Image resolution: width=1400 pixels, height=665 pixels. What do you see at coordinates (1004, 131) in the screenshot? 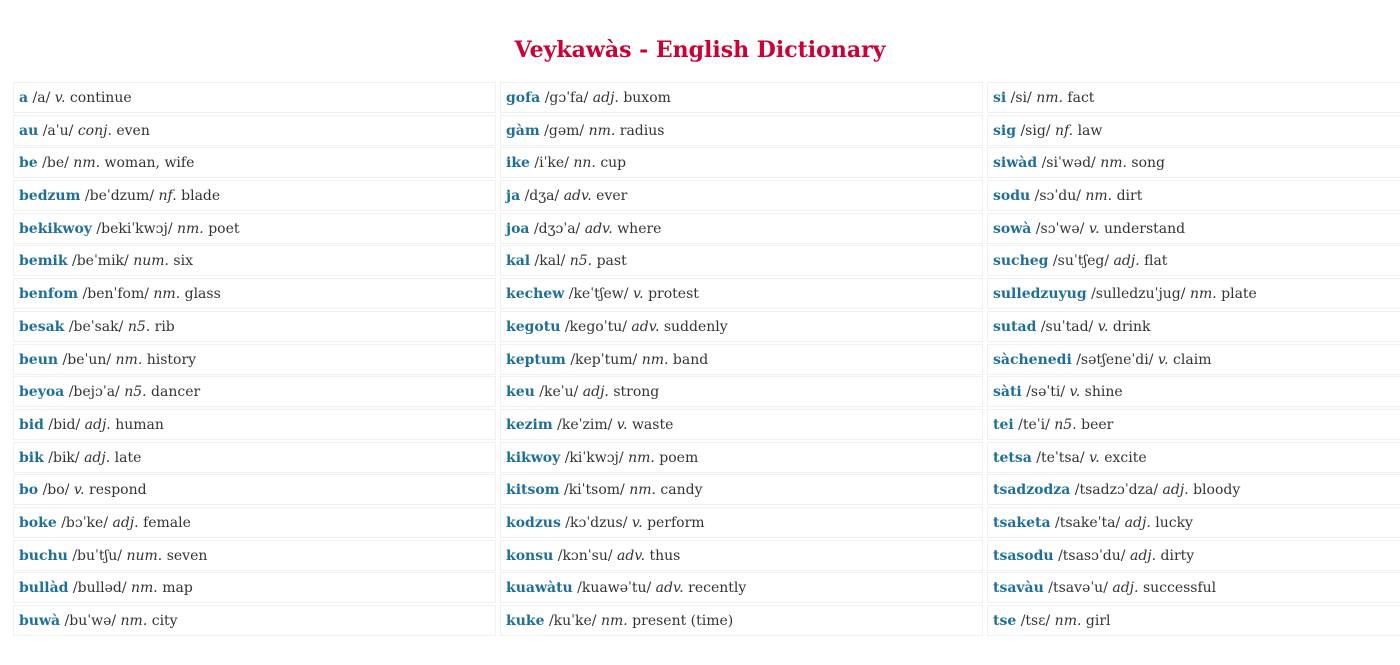
I see `entry-word-link: sig` at bounding box center [1004, 131].